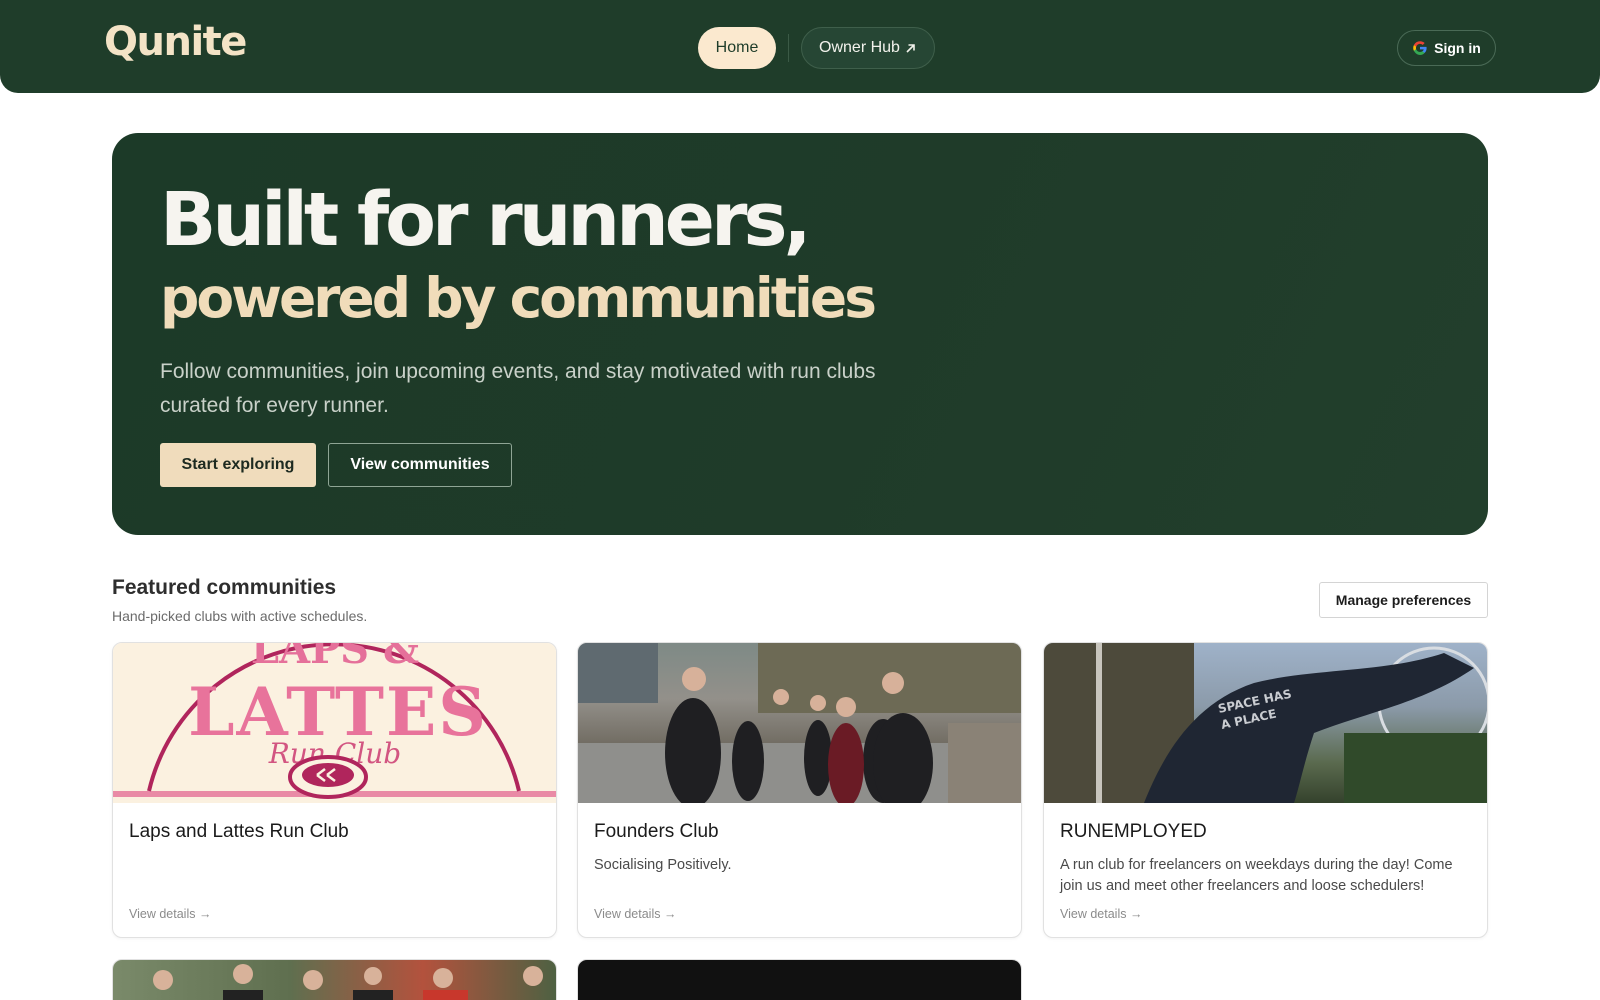  Describe the element at coordinates (239, 831) in the screenshot. I see `community-name: Laps and Lattes Run Club` at that location.